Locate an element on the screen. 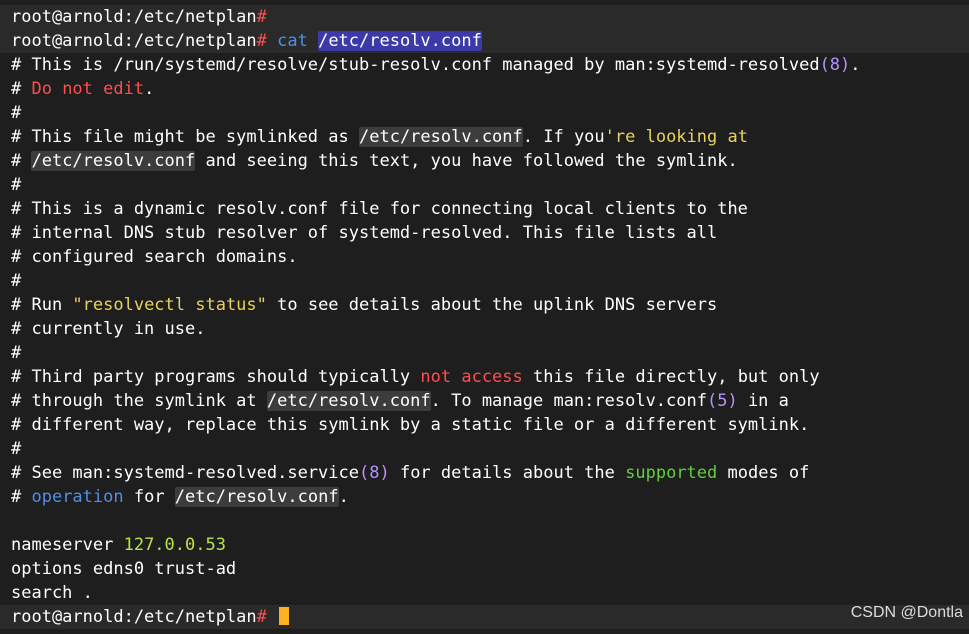 This screenshot has height=634, width=969. line-text: # currently in use. is located at coordinates (108, 329).